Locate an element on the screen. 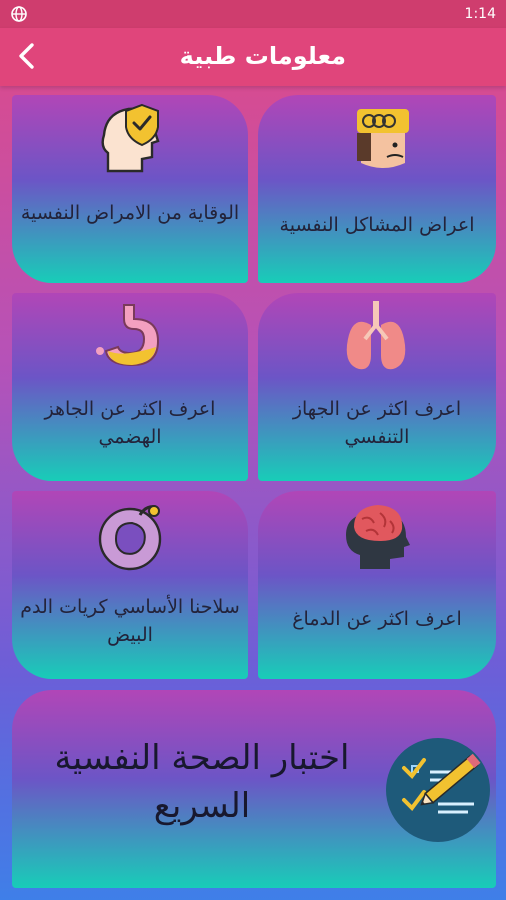  head-headache-icon is located at coordinates (383, 138).